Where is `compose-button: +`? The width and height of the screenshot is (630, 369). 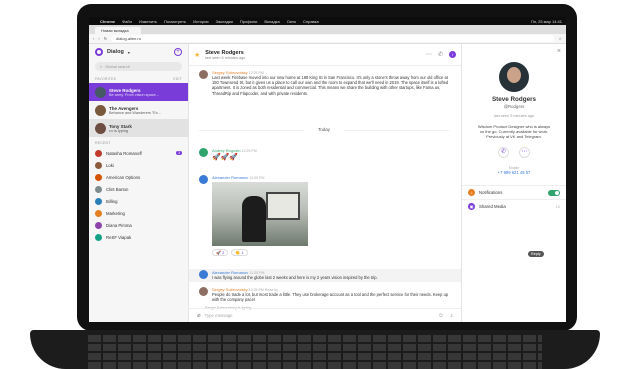 compose-button: + is located at coordinates (178, 52).